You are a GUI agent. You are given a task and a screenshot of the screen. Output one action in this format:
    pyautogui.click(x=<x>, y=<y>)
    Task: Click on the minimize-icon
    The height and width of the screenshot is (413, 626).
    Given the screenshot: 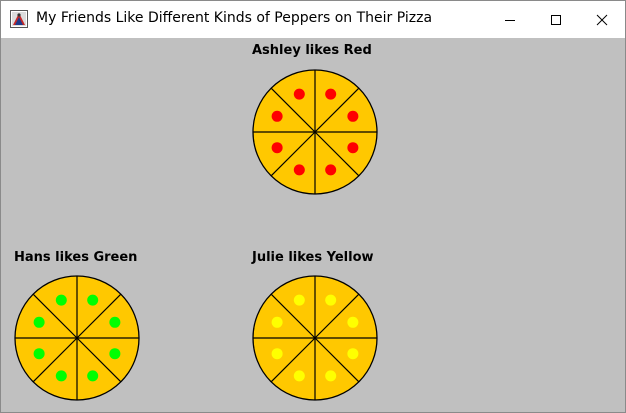 What is the action you would take?
    pyautogui.click(x=510, y=20)
    